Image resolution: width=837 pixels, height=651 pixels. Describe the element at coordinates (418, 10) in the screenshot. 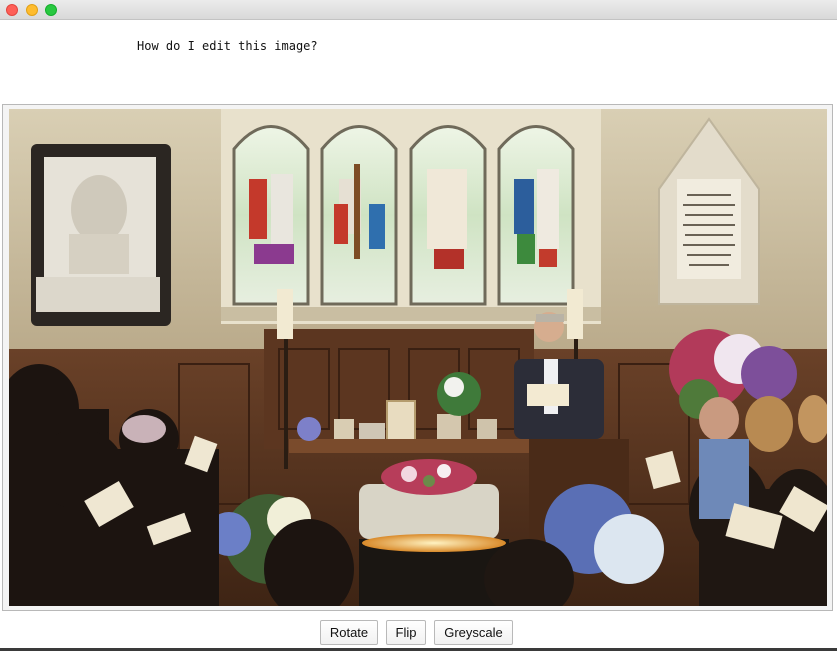

I see `window-titlebar` at that location.